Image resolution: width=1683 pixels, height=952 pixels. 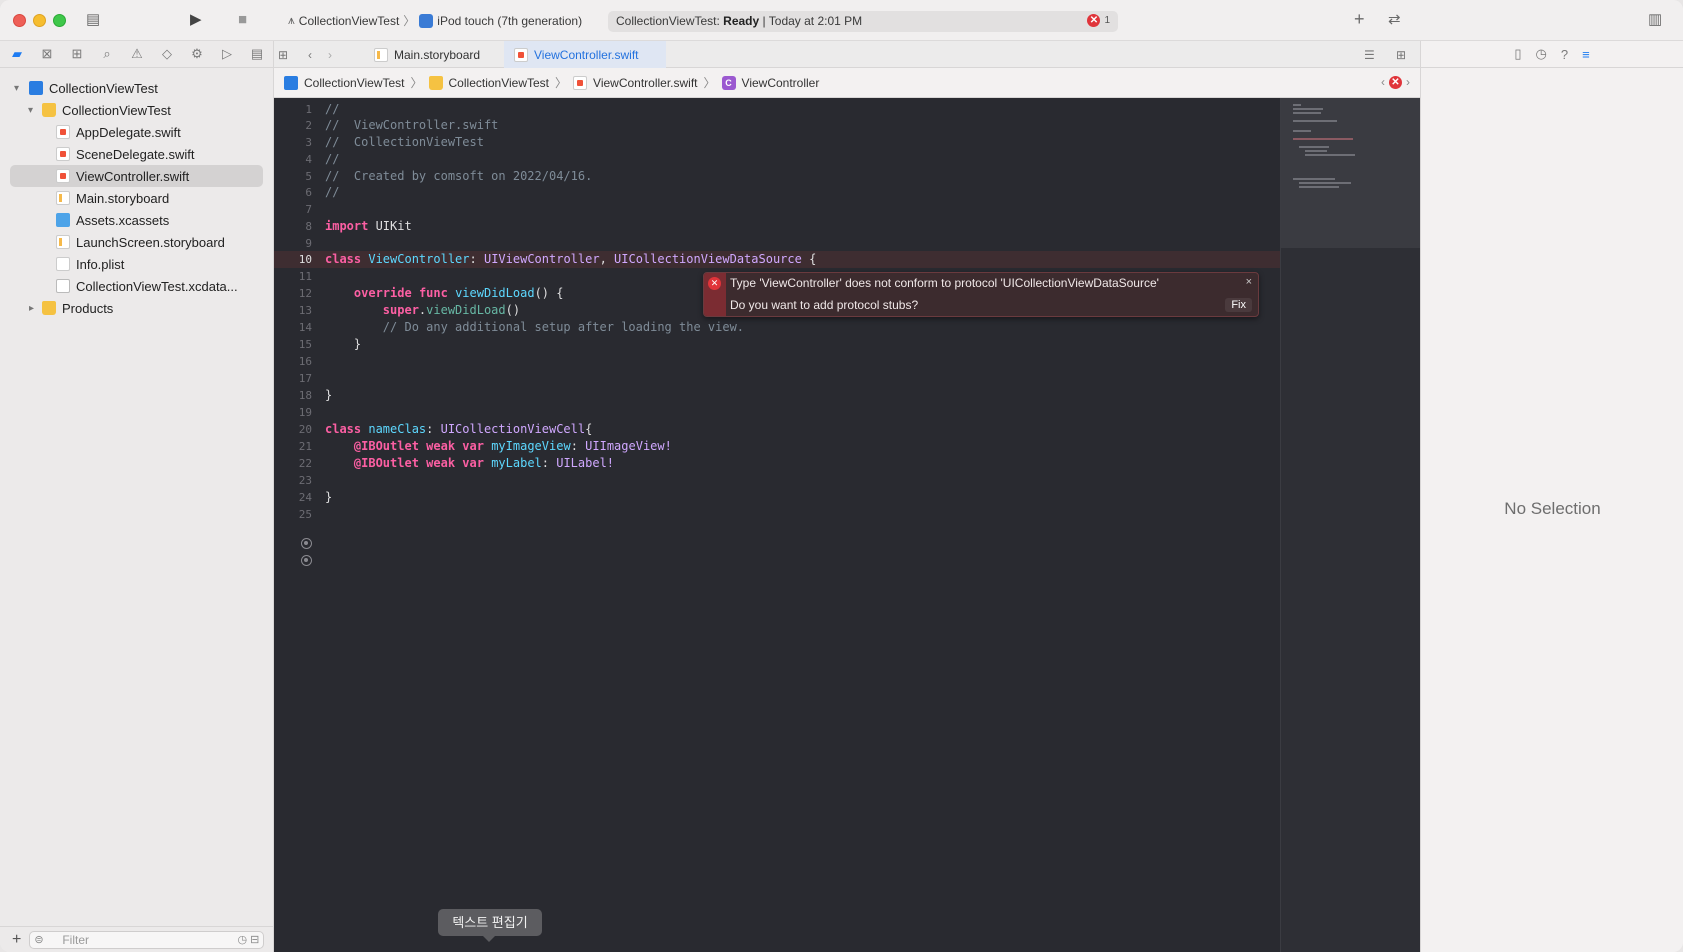 I want to click on history-inspector-icon: ◷, so click(x=1540, y=54).